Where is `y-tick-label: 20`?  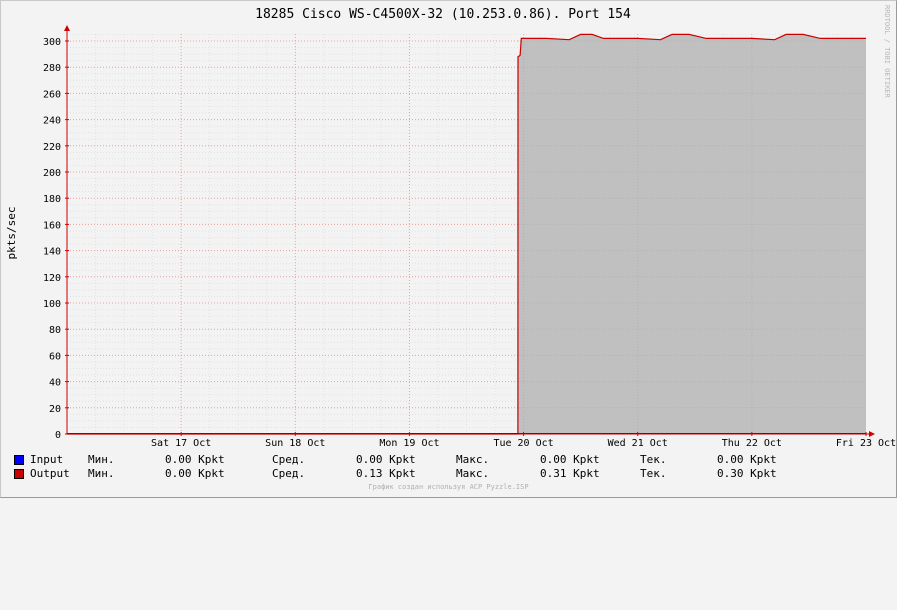 y-tick-label: 20 is located at coordinates (55, 409).